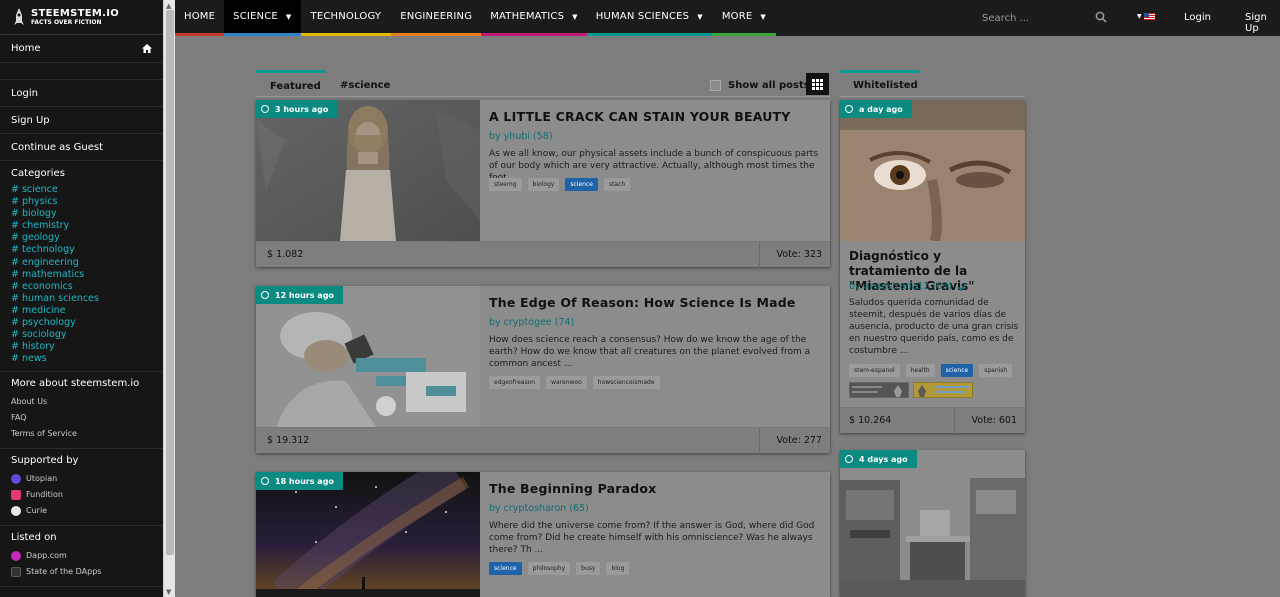 Image resolution: width=1280 pixels, height=597 pixels. I want to click on search-icon, so click(1101, 17).